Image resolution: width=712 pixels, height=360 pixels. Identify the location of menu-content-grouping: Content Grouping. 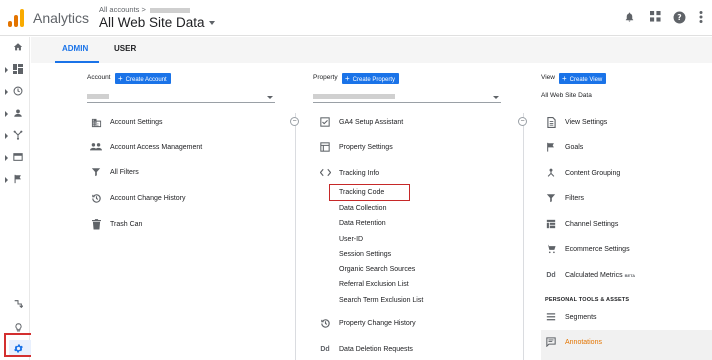
(625, 174).